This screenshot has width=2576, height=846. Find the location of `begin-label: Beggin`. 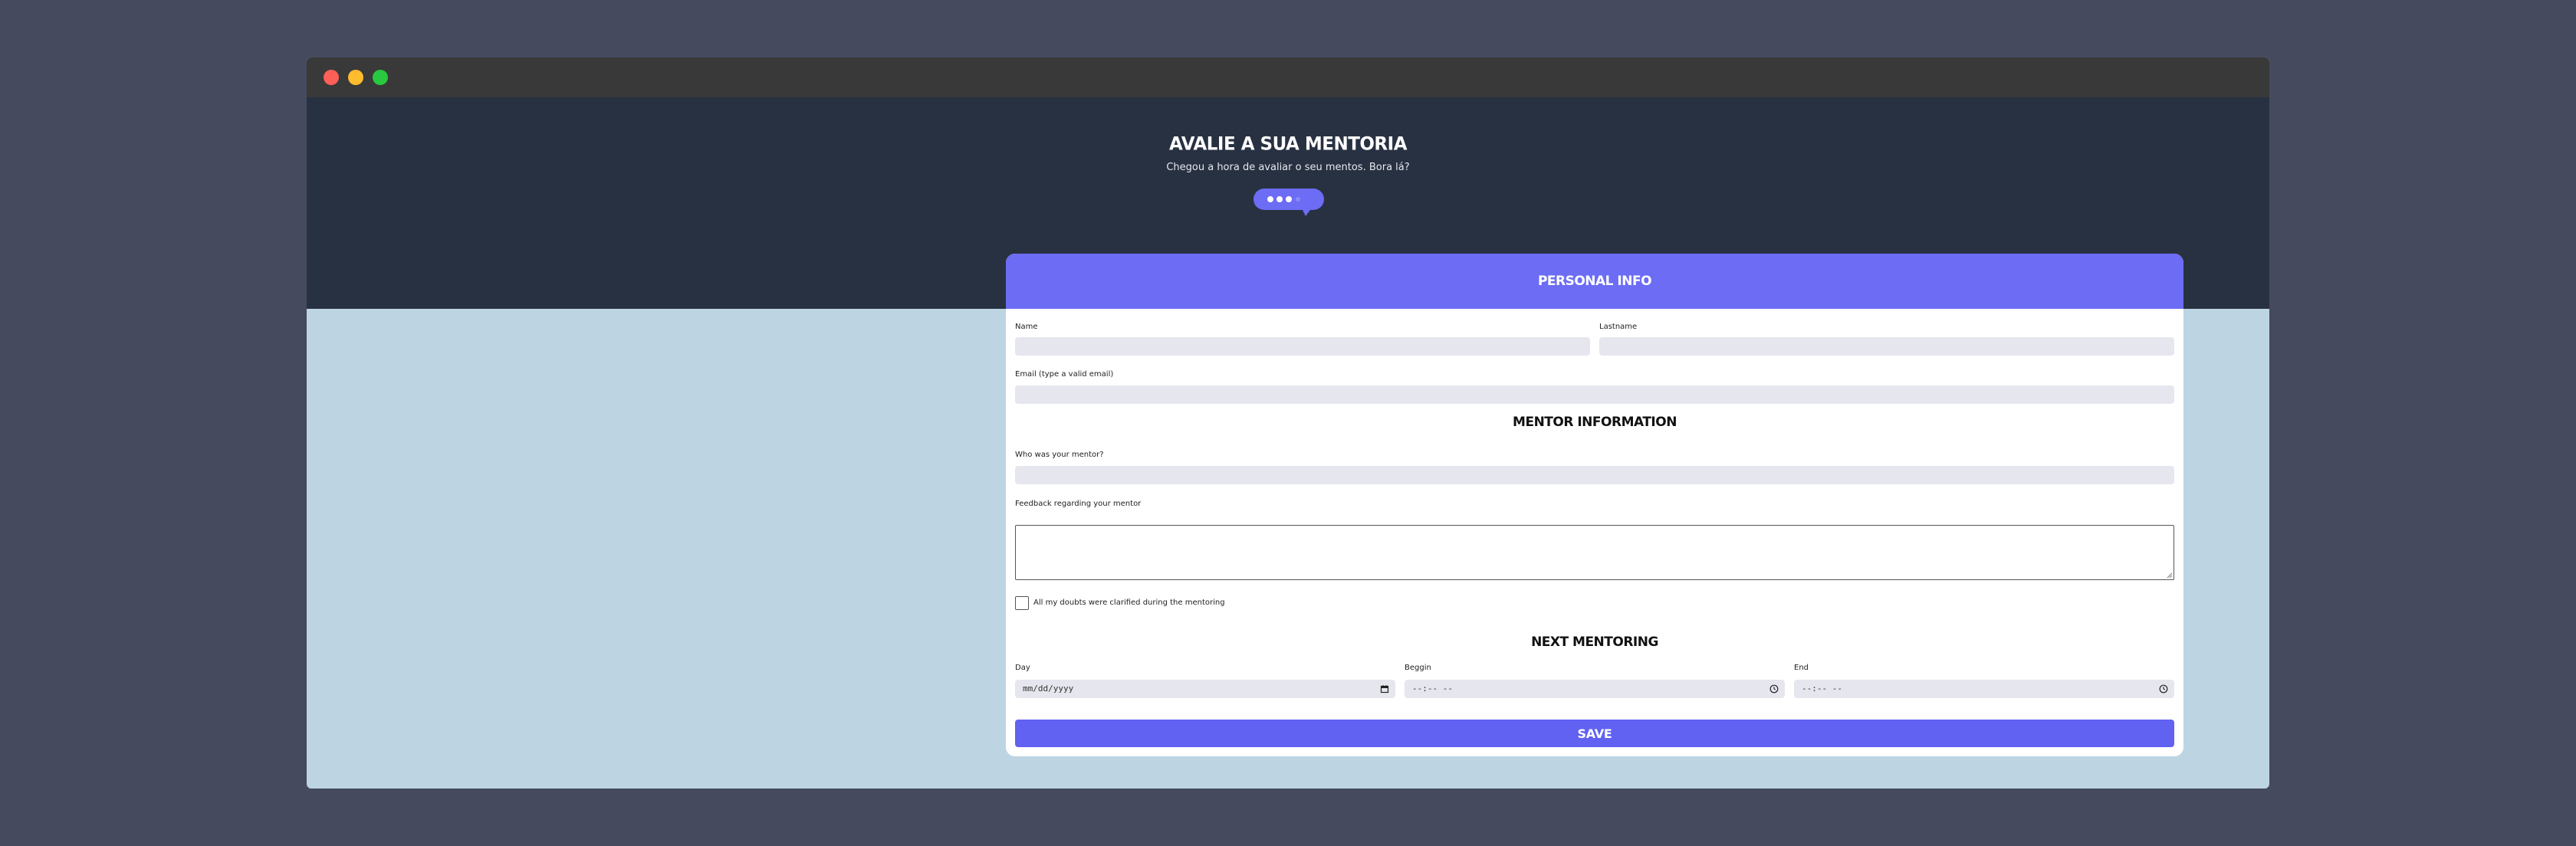

begin-label: Beggin is located at coordinates (1418, 668).